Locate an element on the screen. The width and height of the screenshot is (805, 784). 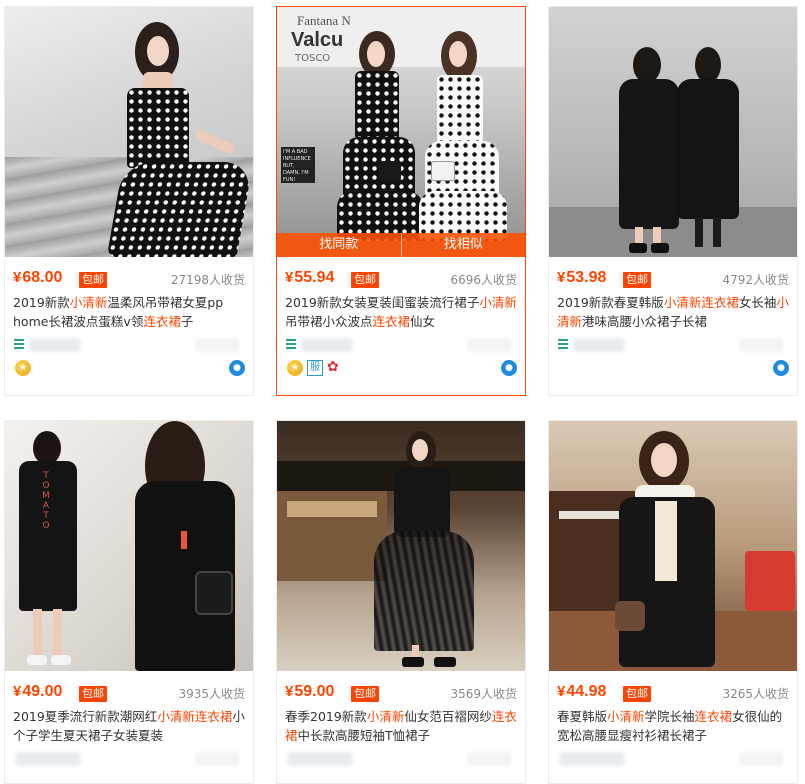
dress-print: TOMATO is located at coordinates (46, 501).